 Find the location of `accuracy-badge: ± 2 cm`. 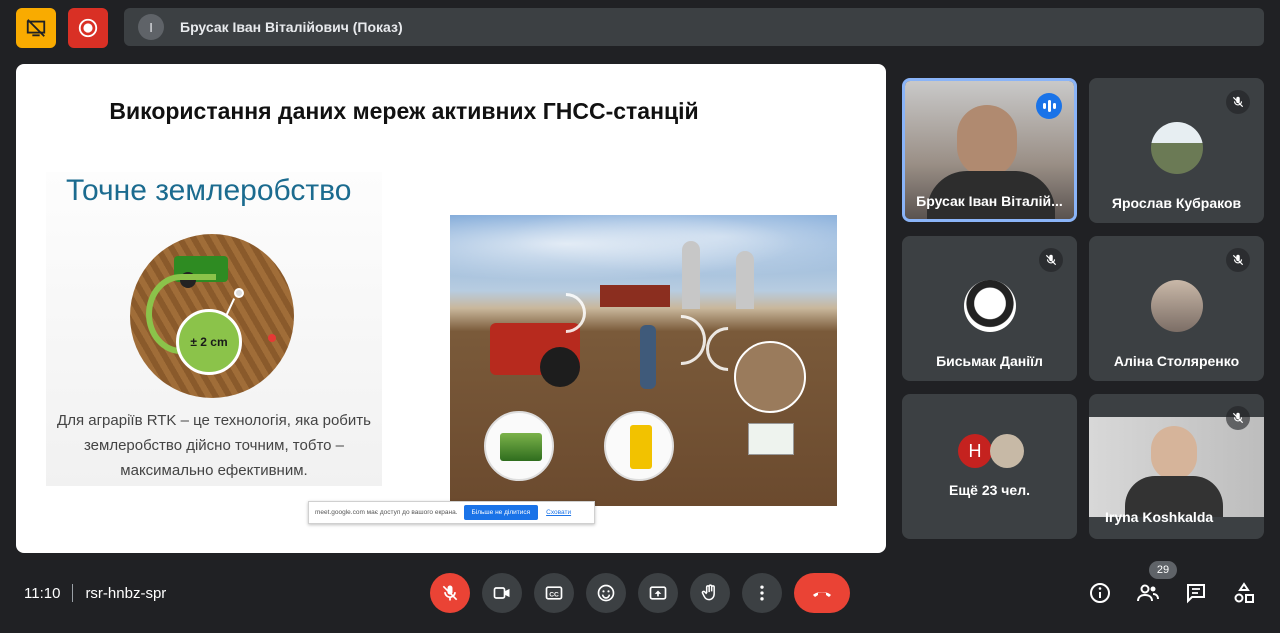

accuracy-badge: ± 2 cm is located at coordinates (209, 342).